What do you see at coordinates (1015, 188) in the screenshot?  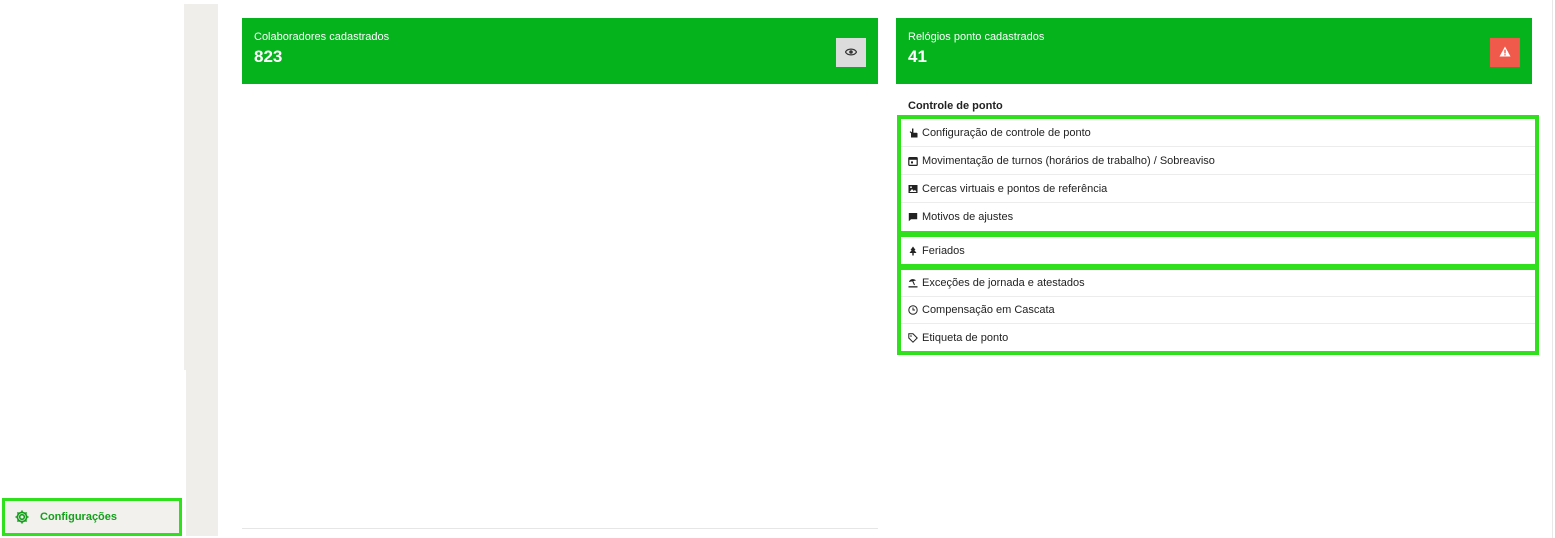 I see `menu-item-label: Cercas virtuais e pontos de referência` at bounding box center [1015, 188].